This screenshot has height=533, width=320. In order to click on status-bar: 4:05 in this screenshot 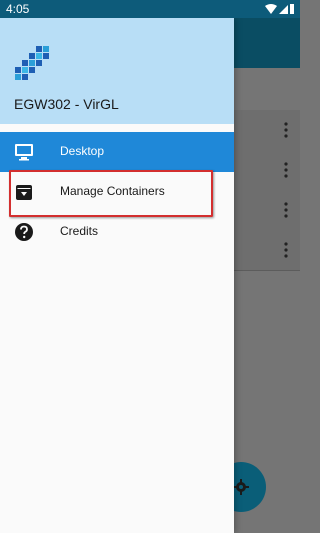, I will do `click(150, 9)`.